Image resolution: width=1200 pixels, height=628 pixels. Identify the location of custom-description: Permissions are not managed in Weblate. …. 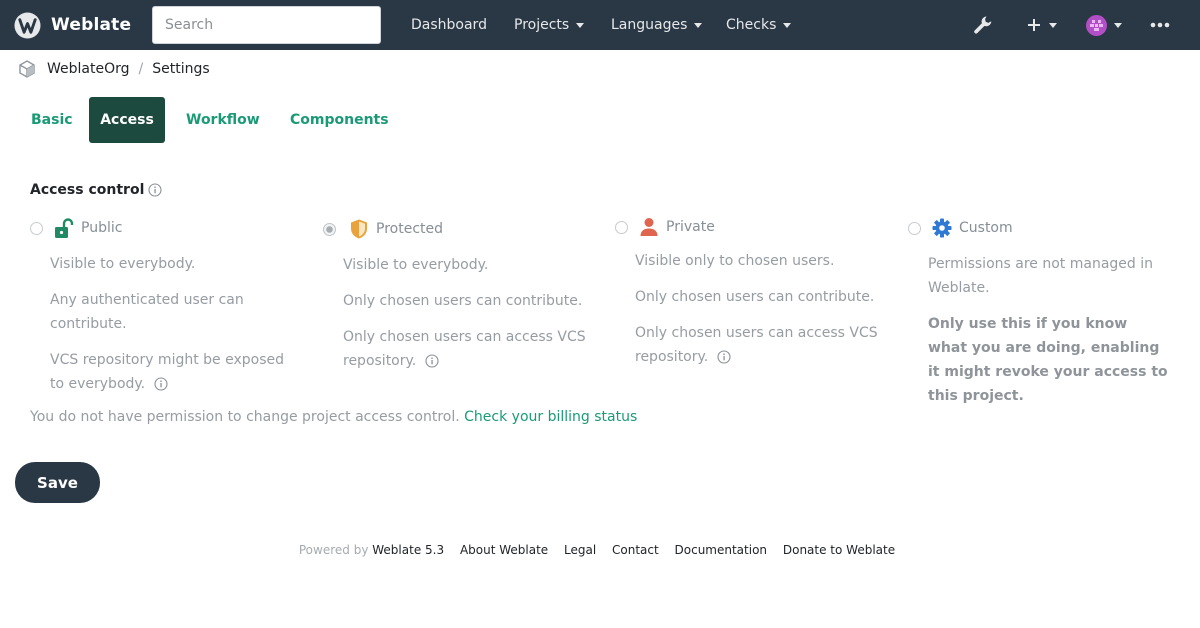
(1049, 330).